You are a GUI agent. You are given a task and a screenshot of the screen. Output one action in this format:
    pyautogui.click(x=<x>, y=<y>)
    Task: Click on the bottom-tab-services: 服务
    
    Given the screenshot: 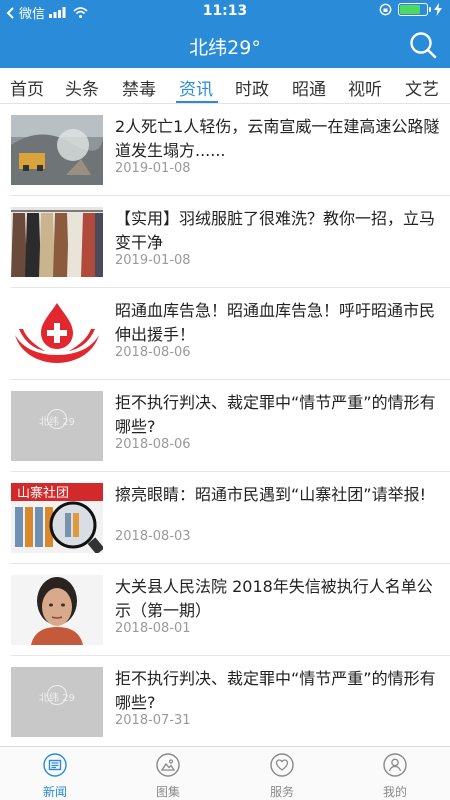 What is the action you would take?
    pyautogui.click(x=282, y=776)
    